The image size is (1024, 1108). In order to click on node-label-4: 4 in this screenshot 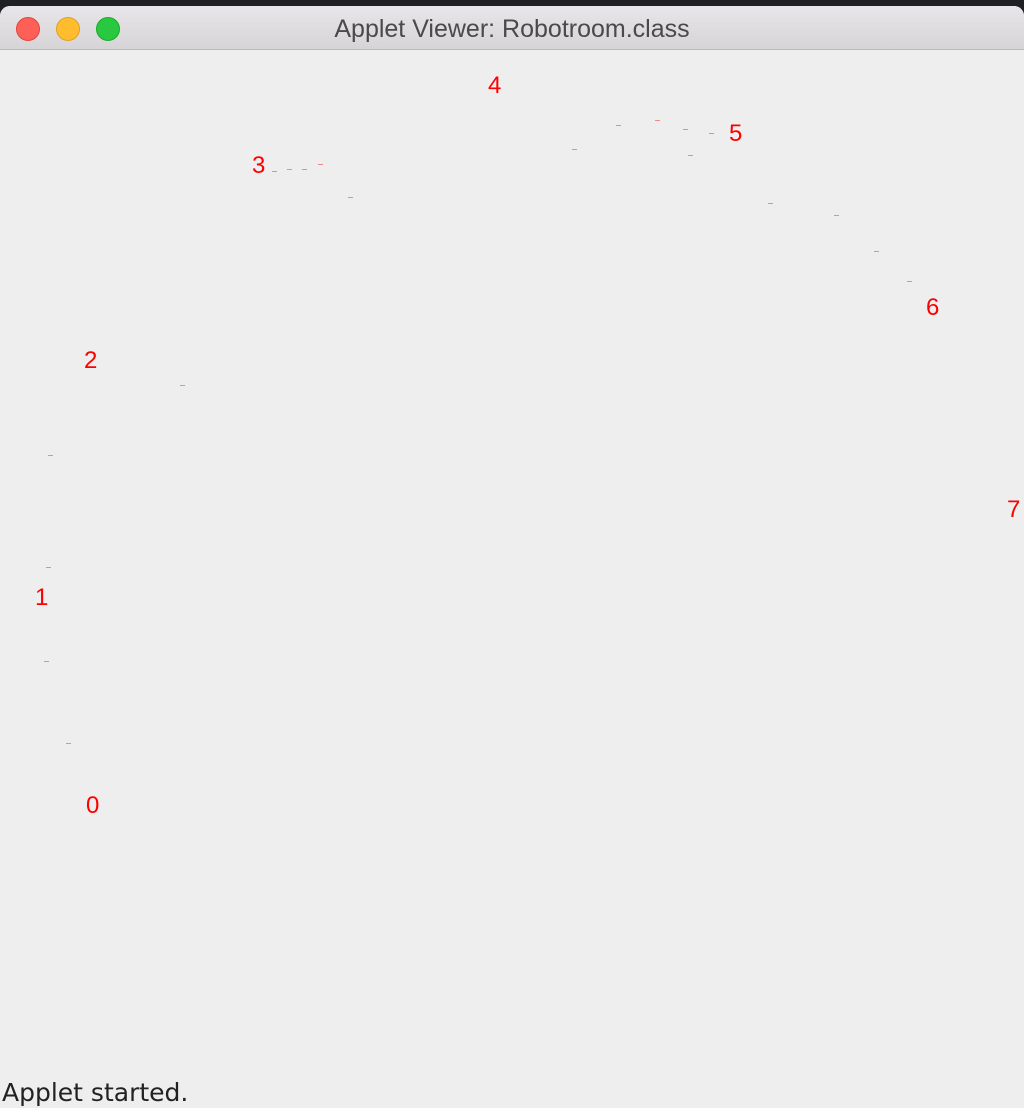, I will do `click(495, 85)`.